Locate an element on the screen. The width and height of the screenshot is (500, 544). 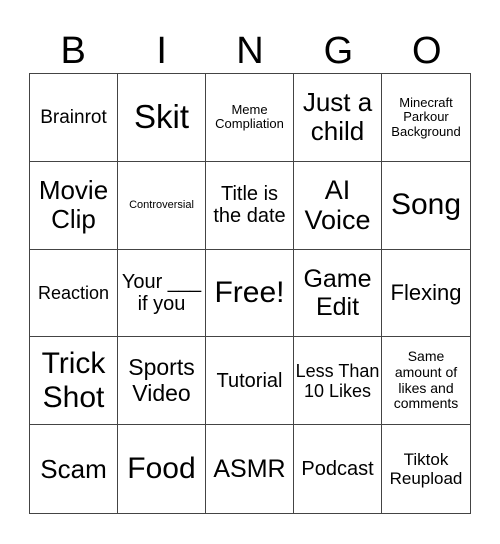
bingo-cell: Just a child is located at coordinates (338, 118).